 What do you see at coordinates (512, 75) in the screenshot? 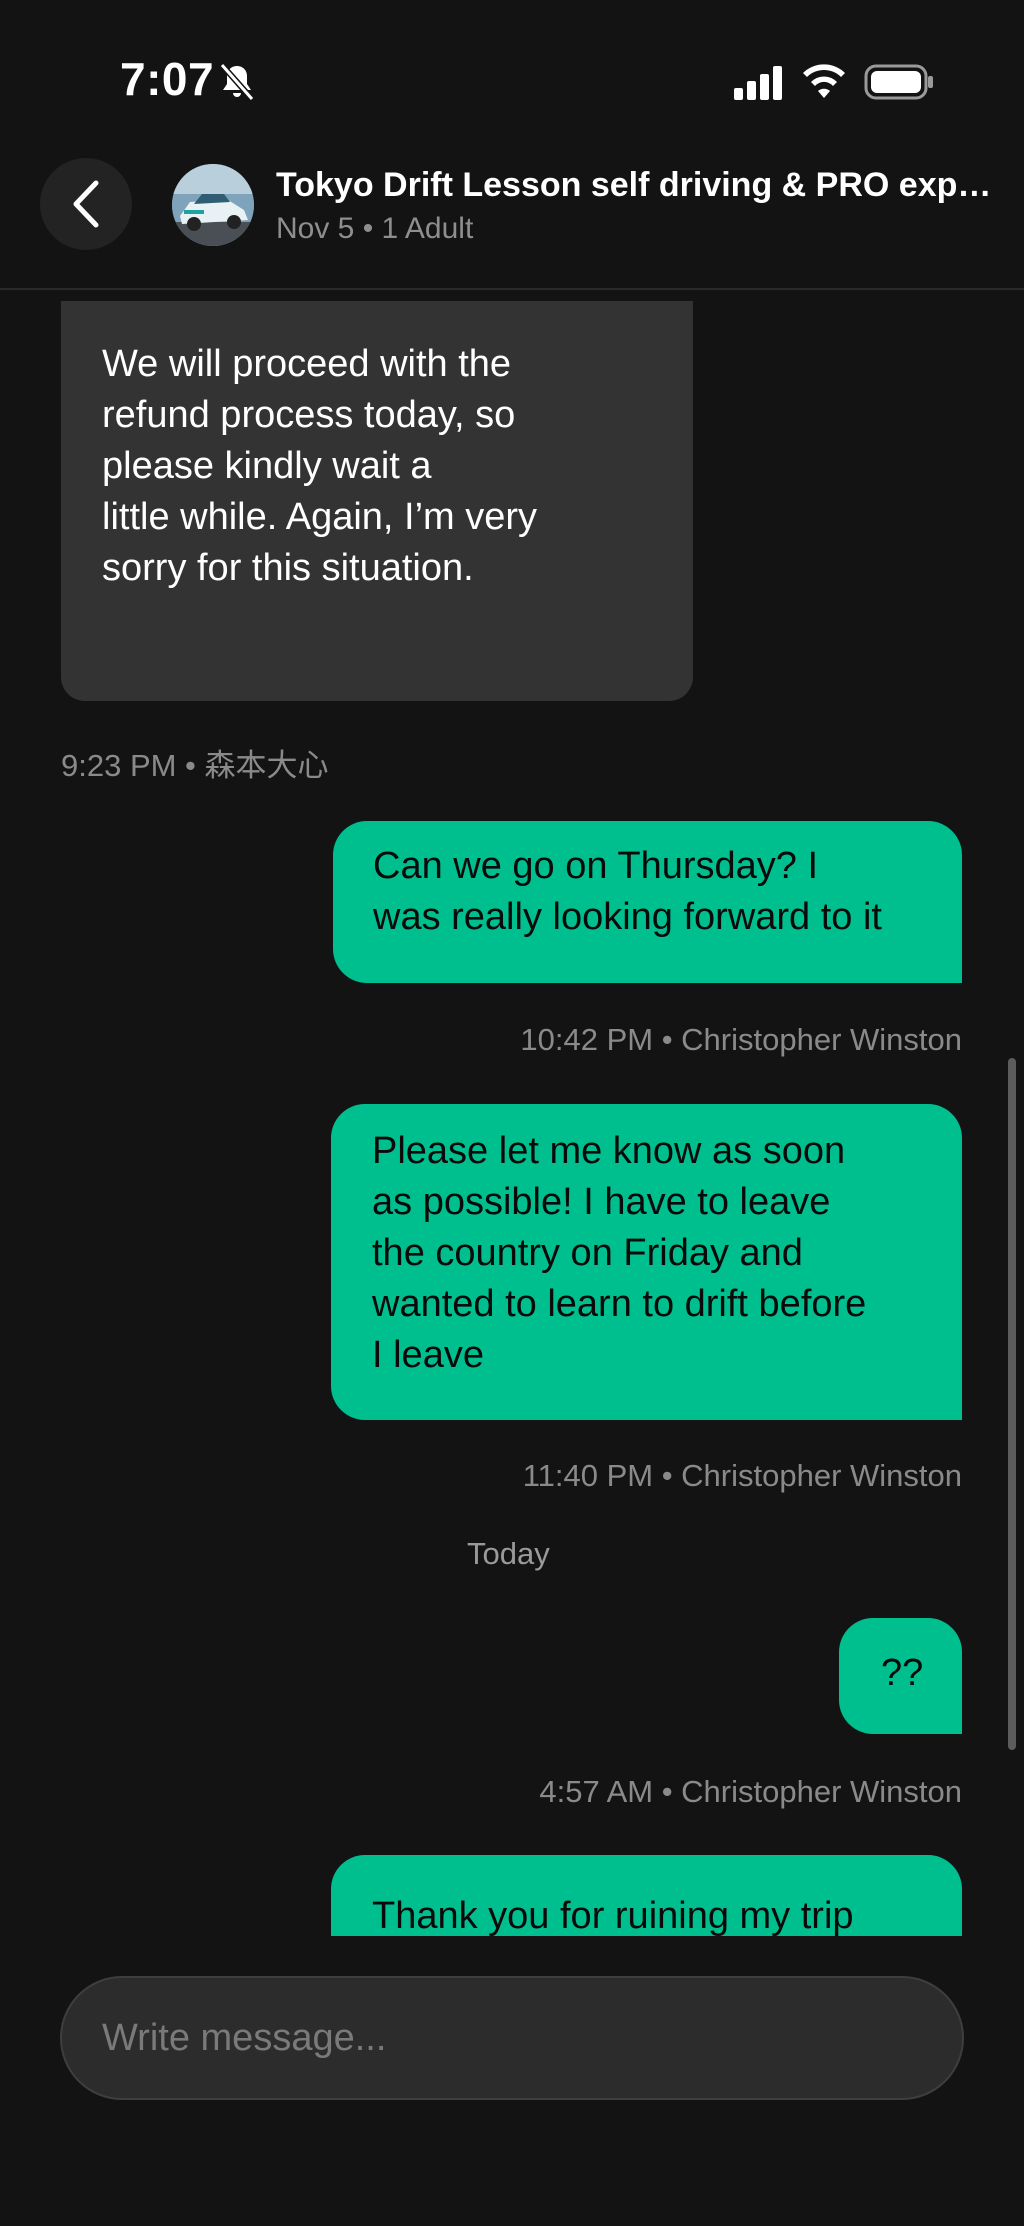
I see `status-bar: 7:07` at bounding box center [512, 75].